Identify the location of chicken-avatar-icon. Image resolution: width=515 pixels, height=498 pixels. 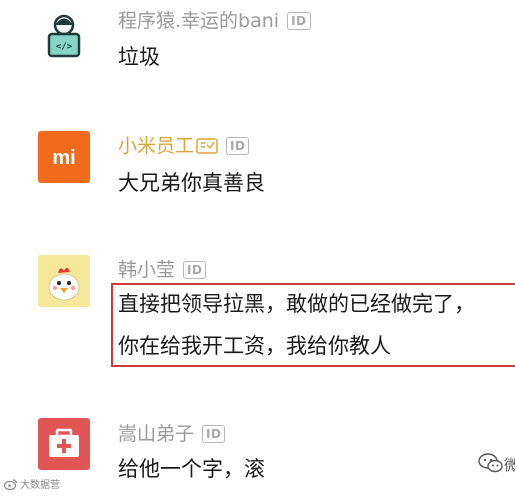
(64, 281).